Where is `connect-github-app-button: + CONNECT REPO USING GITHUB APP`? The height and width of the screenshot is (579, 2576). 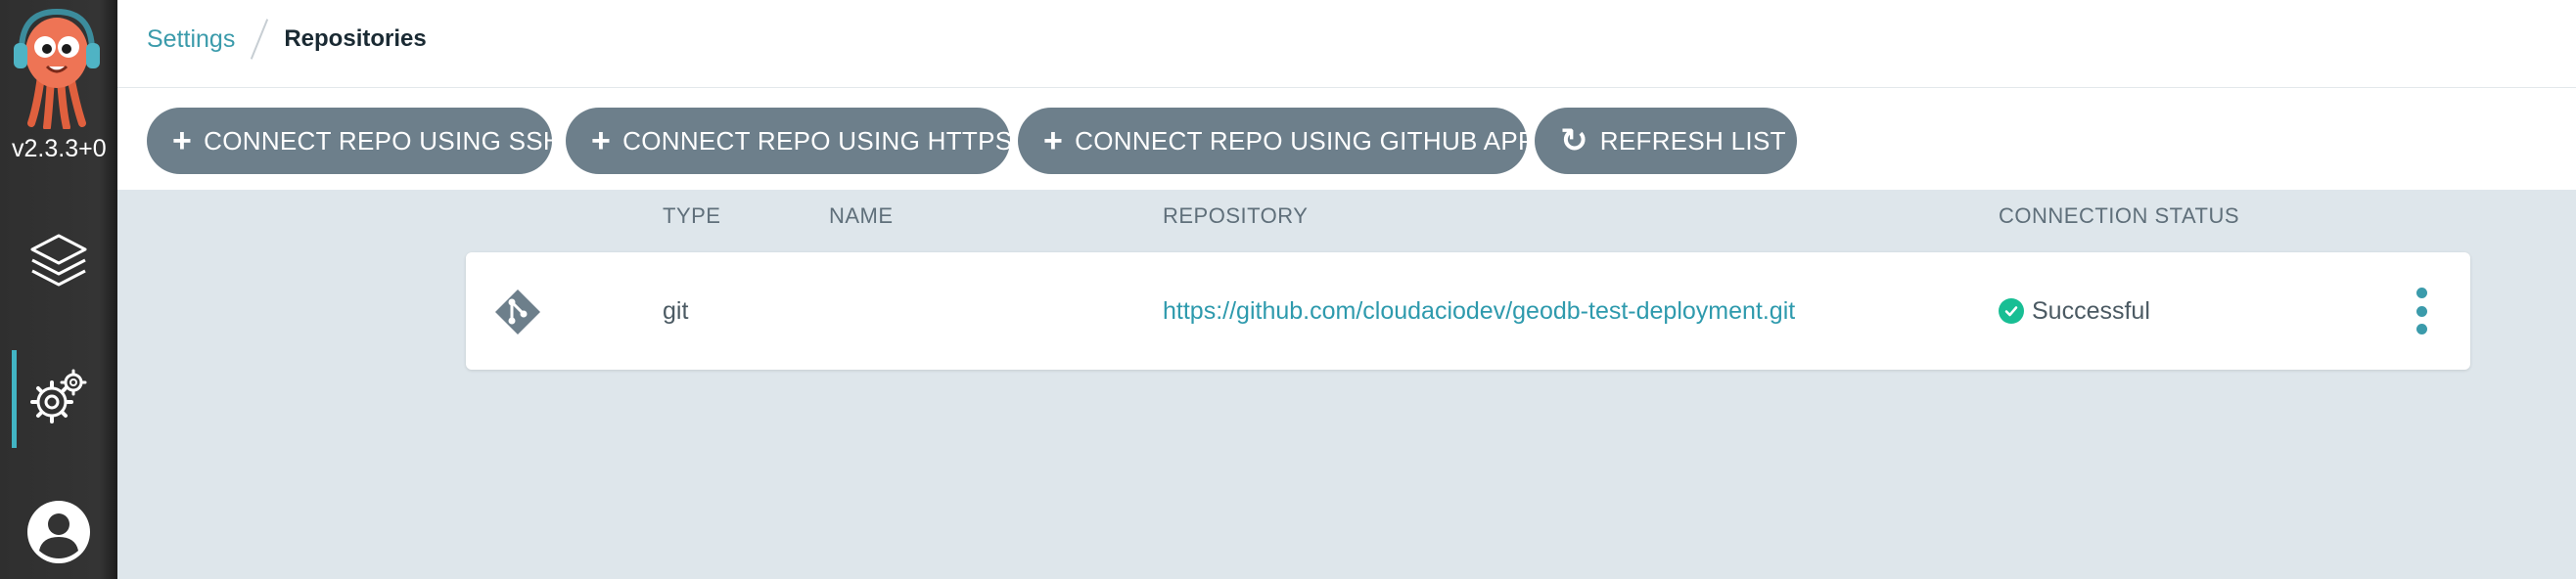
connect-github-app-button: + CONNECT REPO USING GITHUB APP is located at coordinates (1277, 141).